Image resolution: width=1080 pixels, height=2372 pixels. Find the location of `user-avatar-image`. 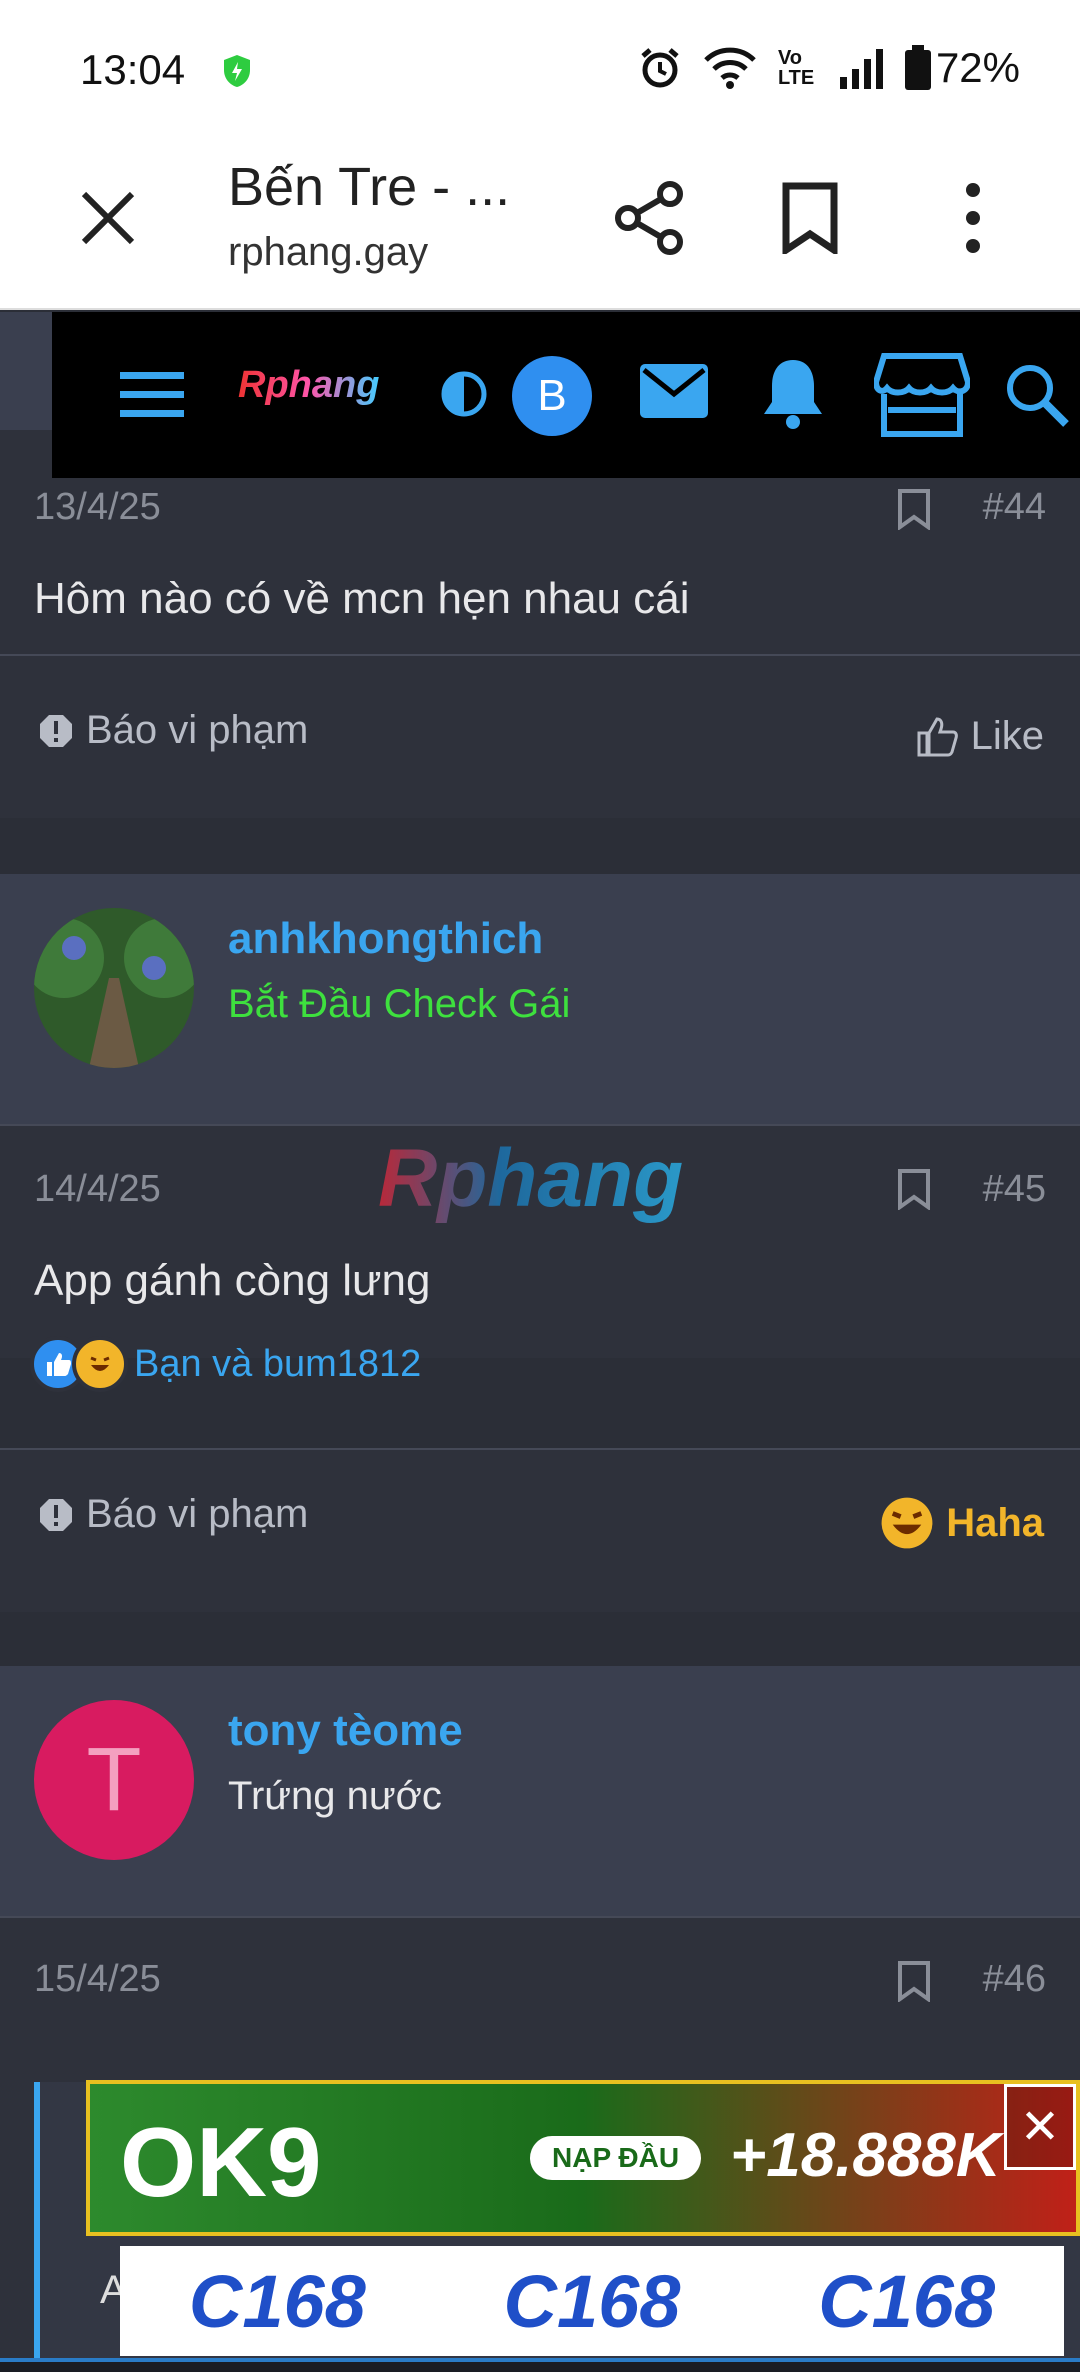

user-avatar-image is located at coordinates (114, 988).